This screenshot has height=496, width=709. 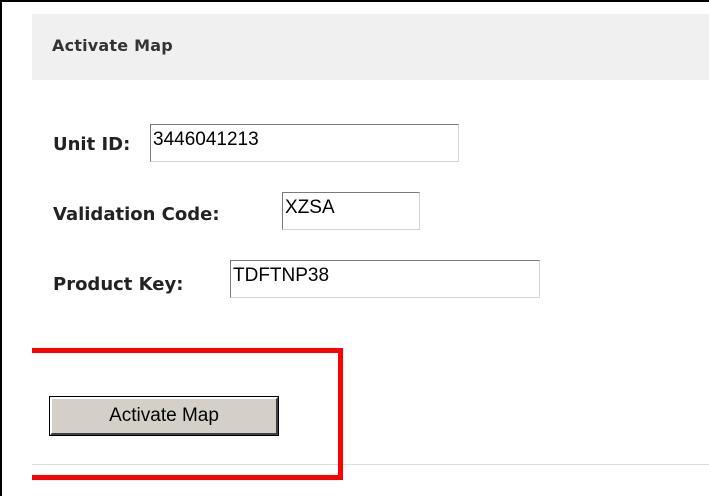 I want to click on product-key-input, so click(x=385, y=279).